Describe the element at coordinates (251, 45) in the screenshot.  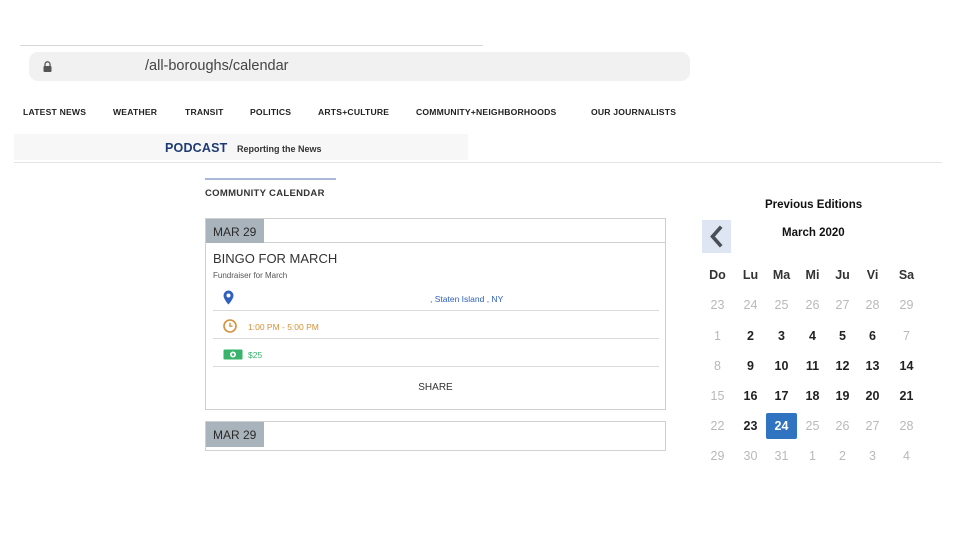
I see `toolbar-divider` at that location.